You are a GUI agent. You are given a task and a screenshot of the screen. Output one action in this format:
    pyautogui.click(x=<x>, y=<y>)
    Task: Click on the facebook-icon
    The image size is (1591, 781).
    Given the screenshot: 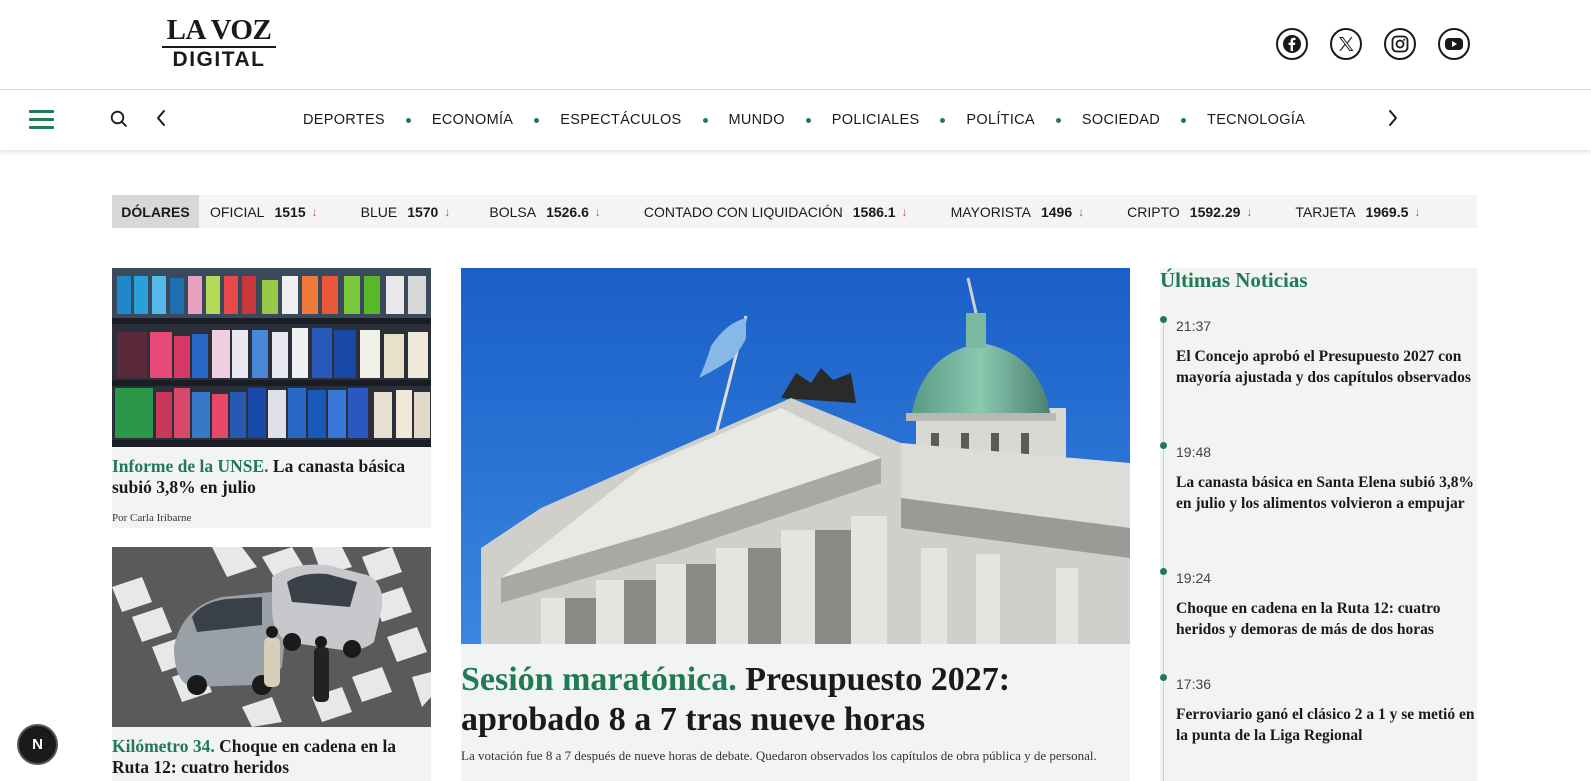 What is the action you would take?
    pyautogui.click(x=1292, y=44)
    